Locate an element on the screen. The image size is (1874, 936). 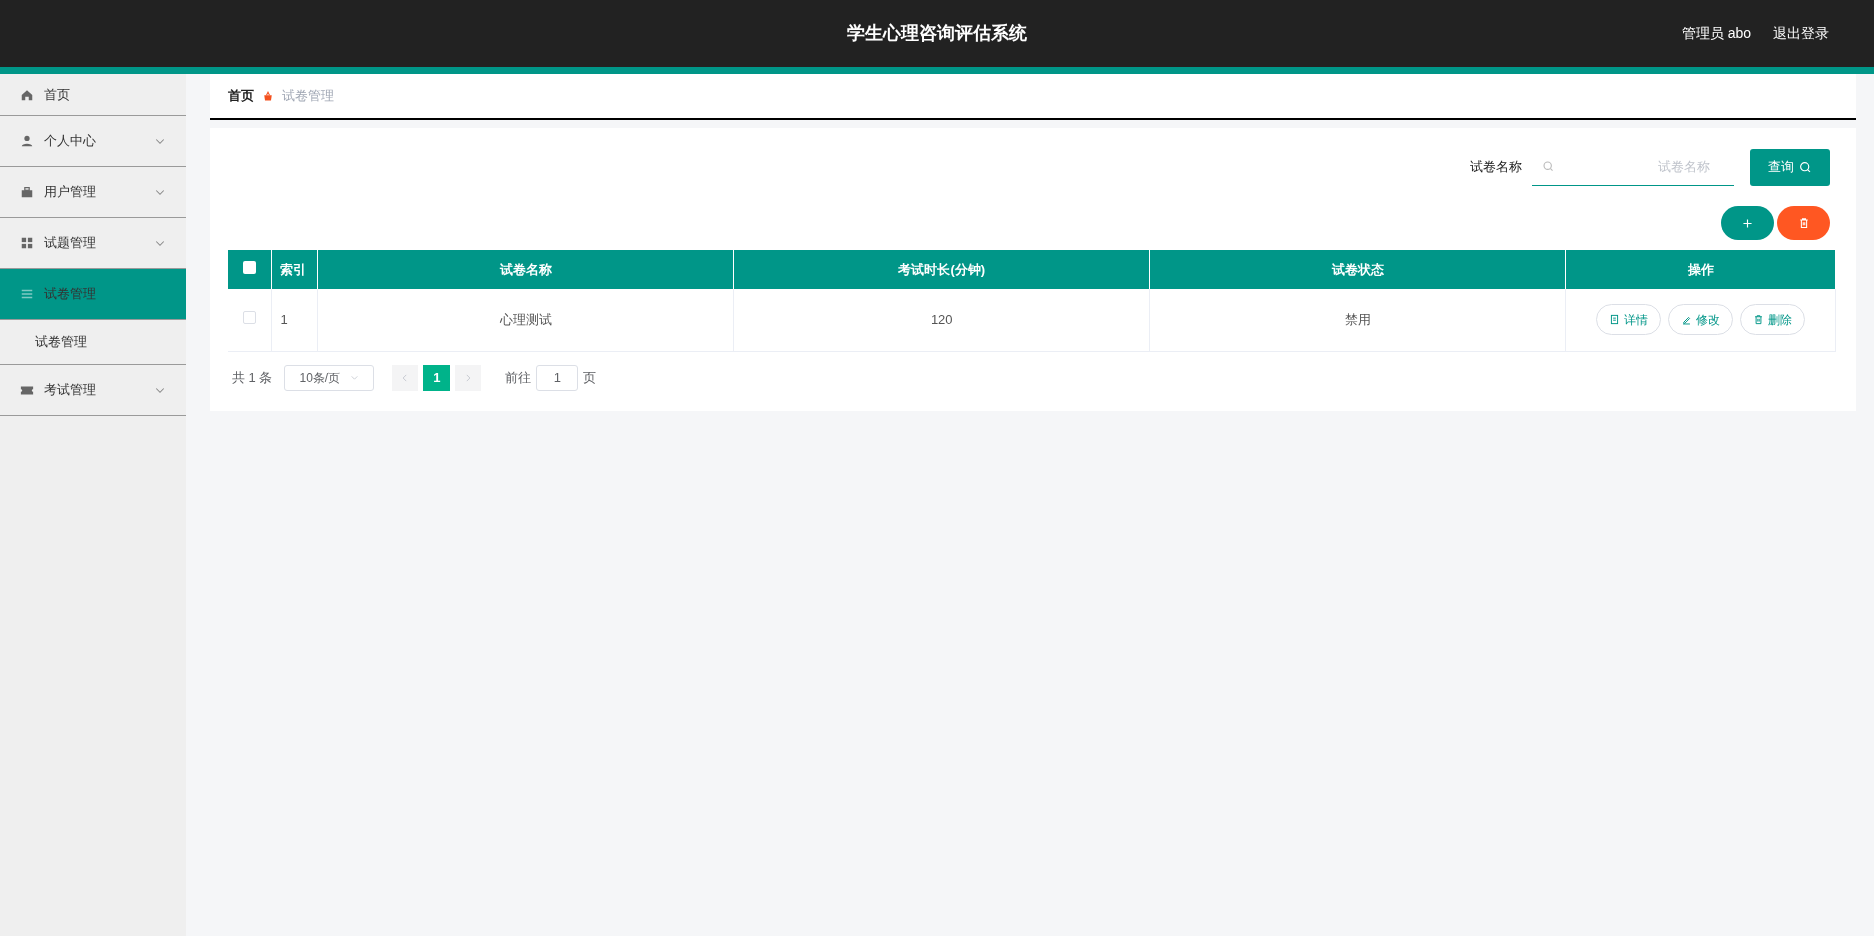
list-icon is located at coordinates (27, 294).